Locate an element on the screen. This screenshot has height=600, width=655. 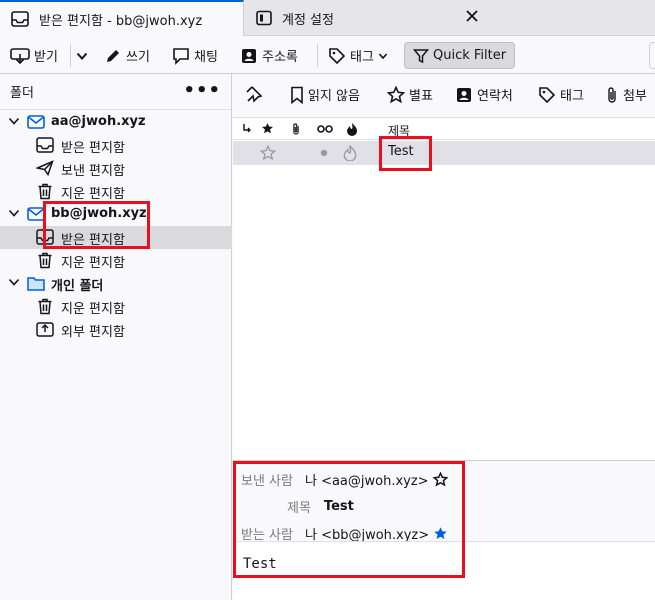
get-messages-label: 받기 is located at coordinates (46, 57).